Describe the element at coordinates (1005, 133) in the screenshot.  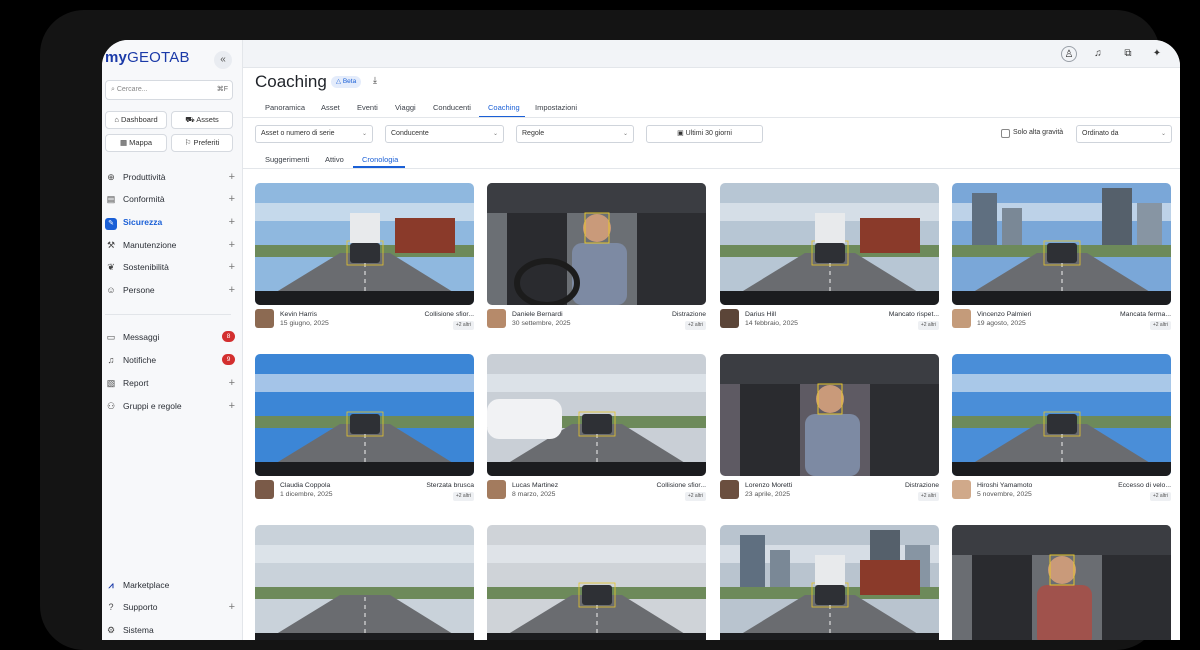
I see `high-severity-checkbox` at that location.